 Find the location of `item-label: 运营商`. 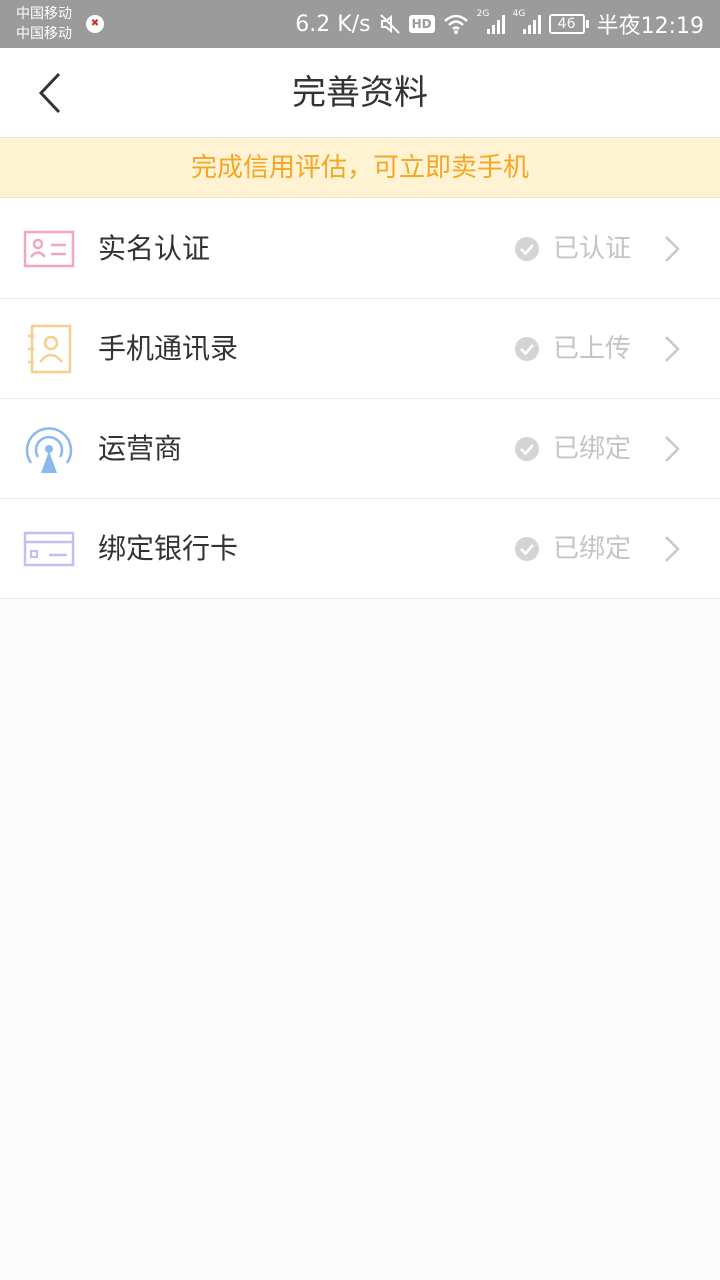

item-label: 运营商 is located at coordinates (140, 448).